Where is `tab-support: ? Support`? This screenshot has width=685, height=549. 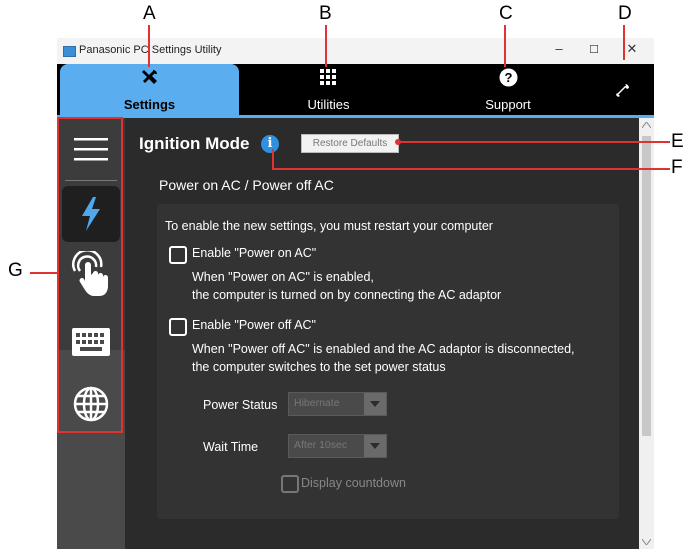
tab-support: ? Support is located at coordinates (508, 89).